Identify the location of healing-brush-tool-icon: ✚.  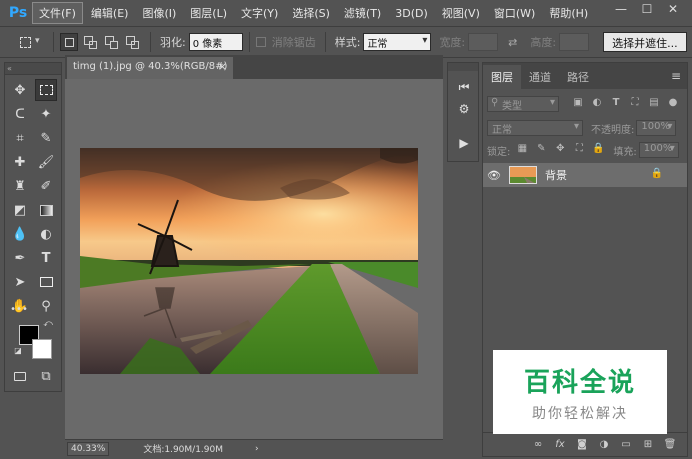
(20, 162).